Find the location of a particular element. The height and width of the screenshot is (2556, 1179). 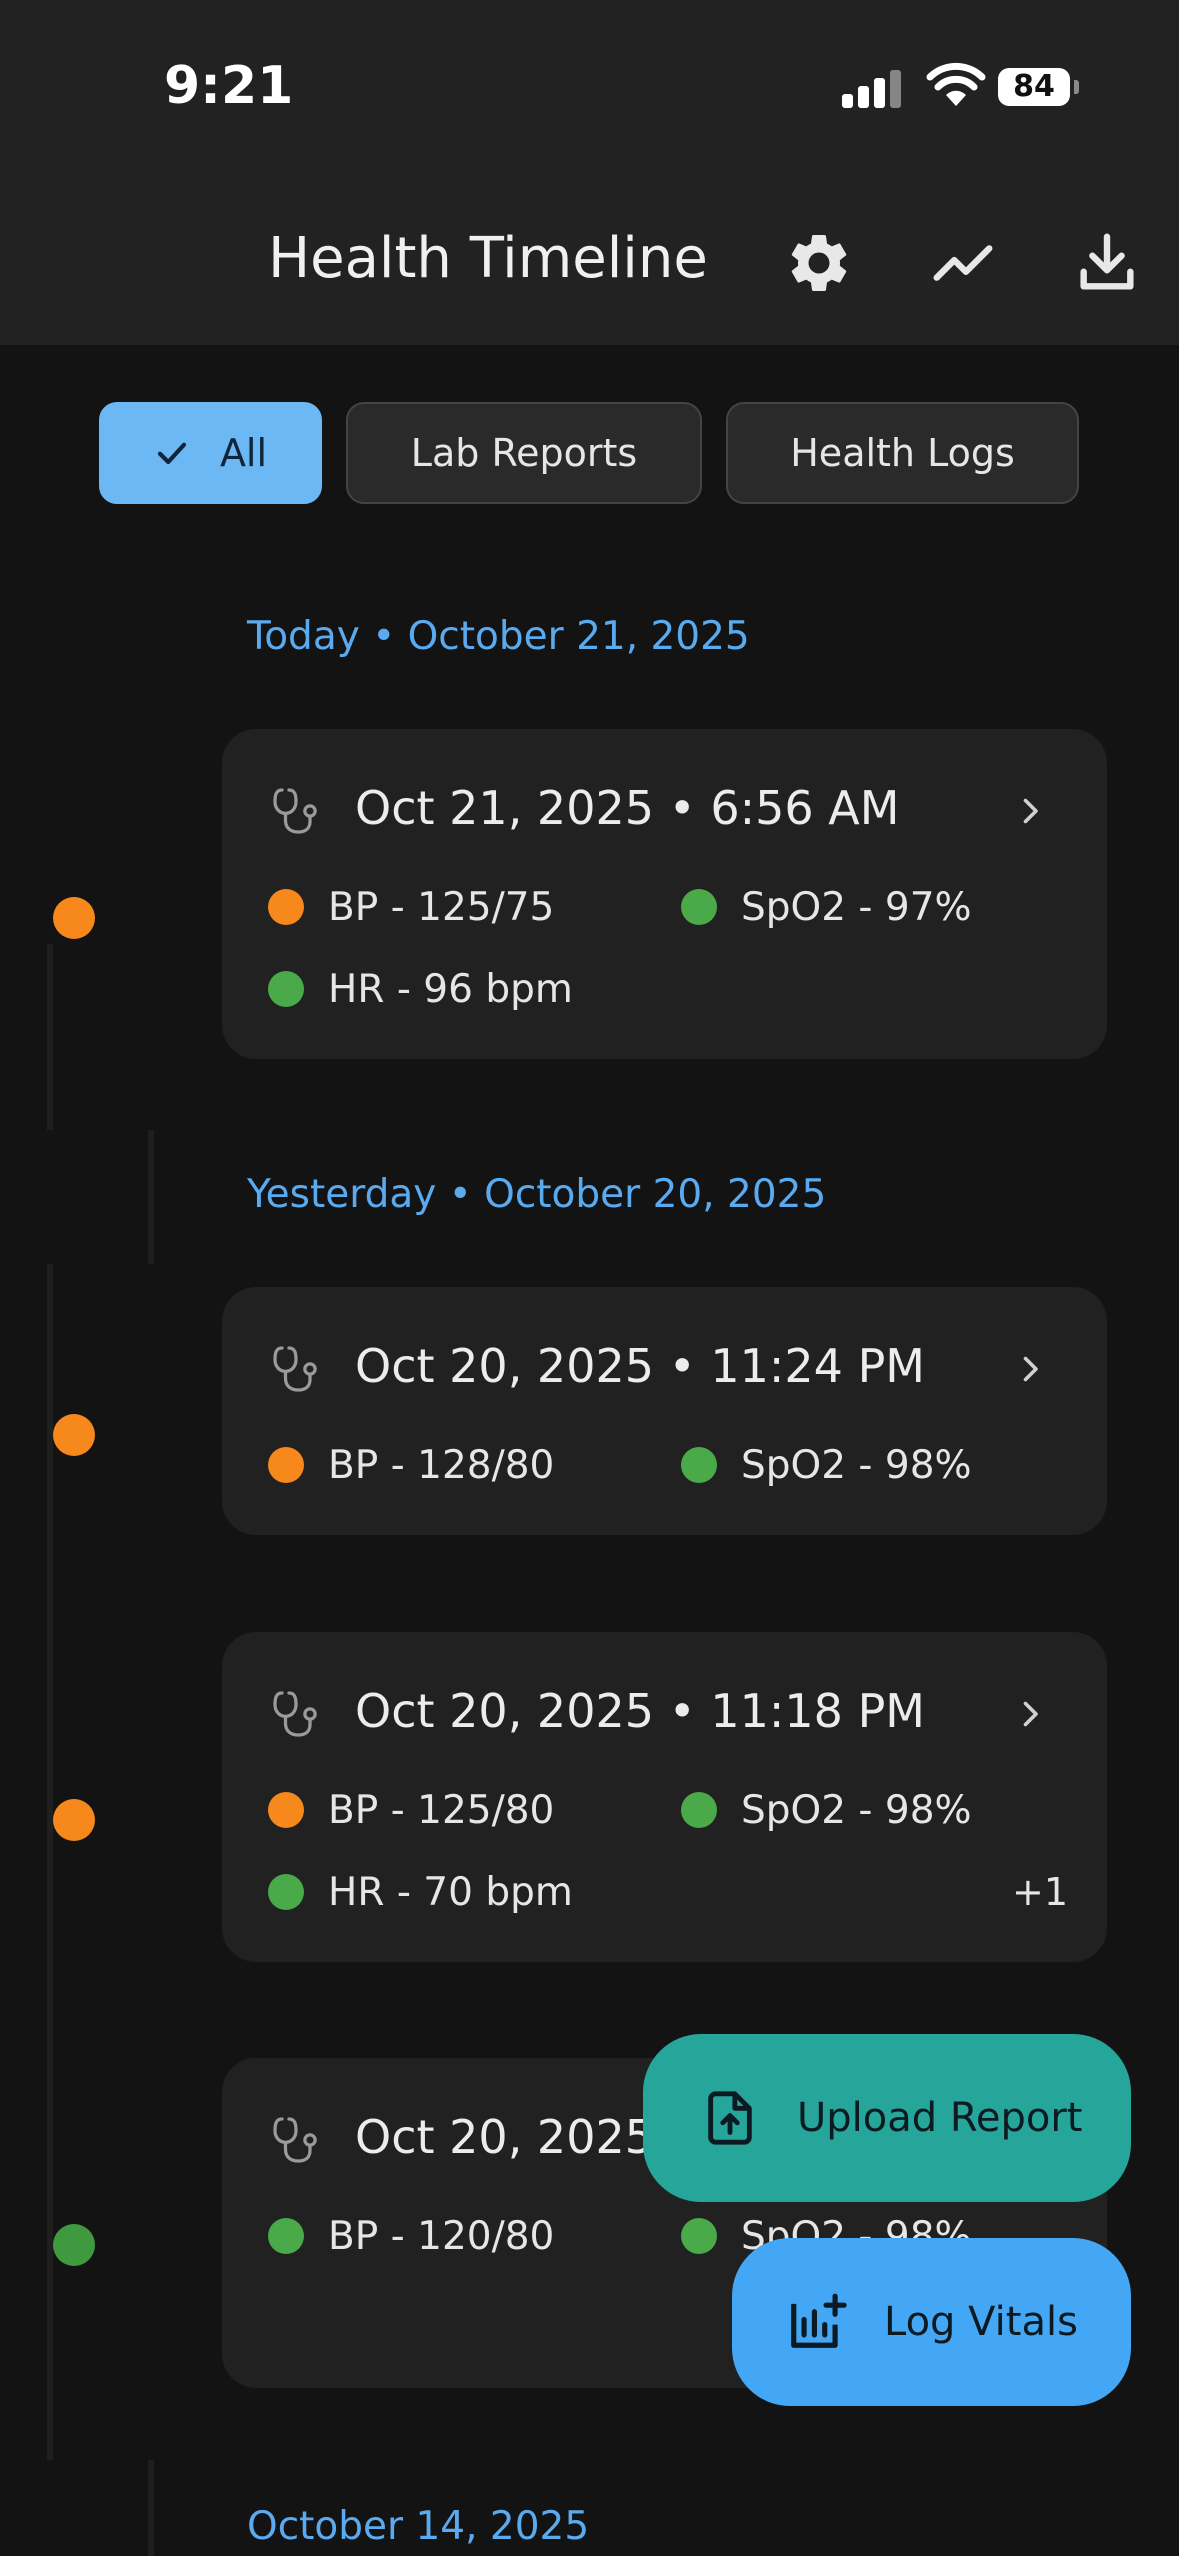

filter-chip-lab-reports: Lab Reports is located at coordinates (524, 453).